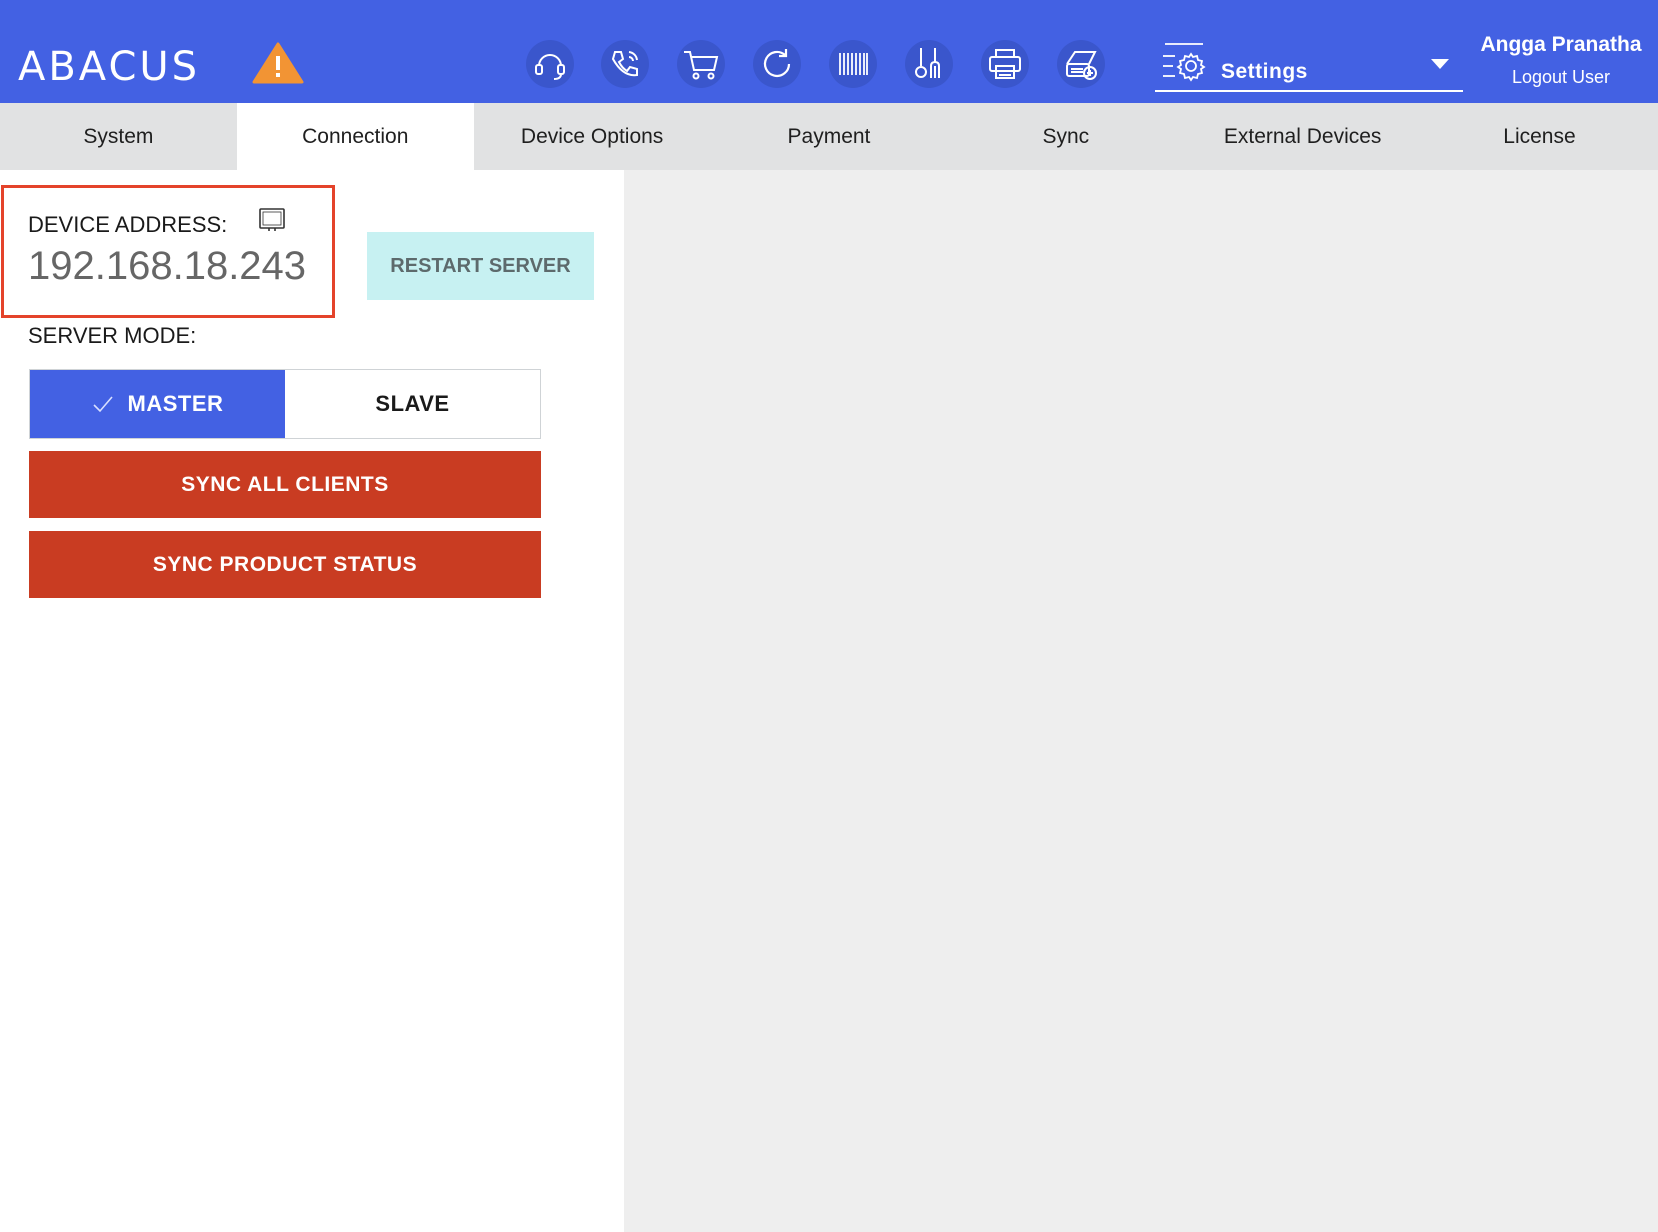 This screenshot has width=1658, height=1232. Describe the element at coordinates (109, 67) in the screenshot. I see `app-logo: ABACUS` at that location.